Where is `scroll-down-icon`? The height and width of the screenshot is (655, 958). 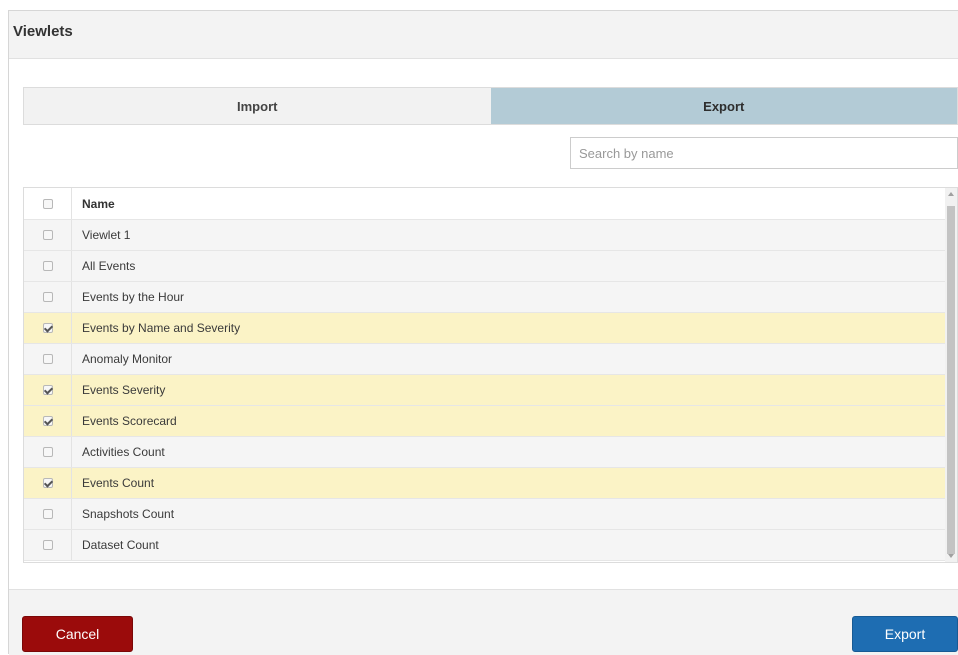 scroll-down-icon is located at coordinates (951, 556).